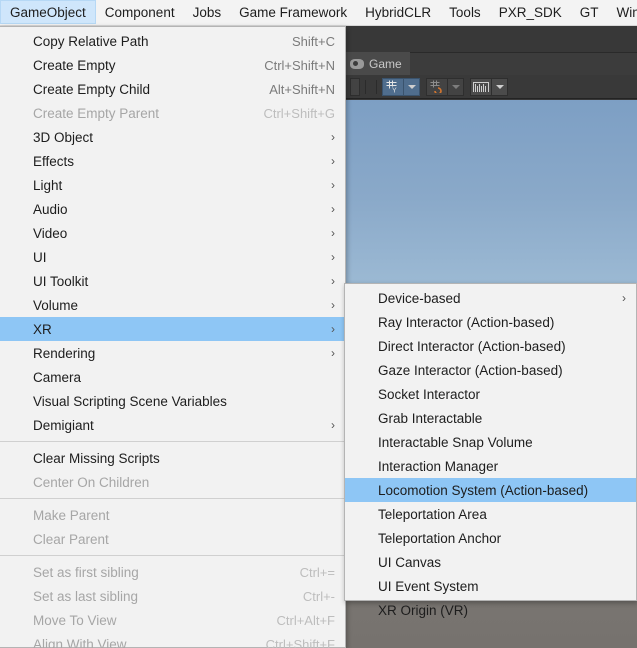 The width and height of the screenshot is (637, 648). Describe the element at coordinates (172, 41) in the screenshot. I see `menu-item-copy-relative-path: Copy Relative Path Shift+C` at that location.